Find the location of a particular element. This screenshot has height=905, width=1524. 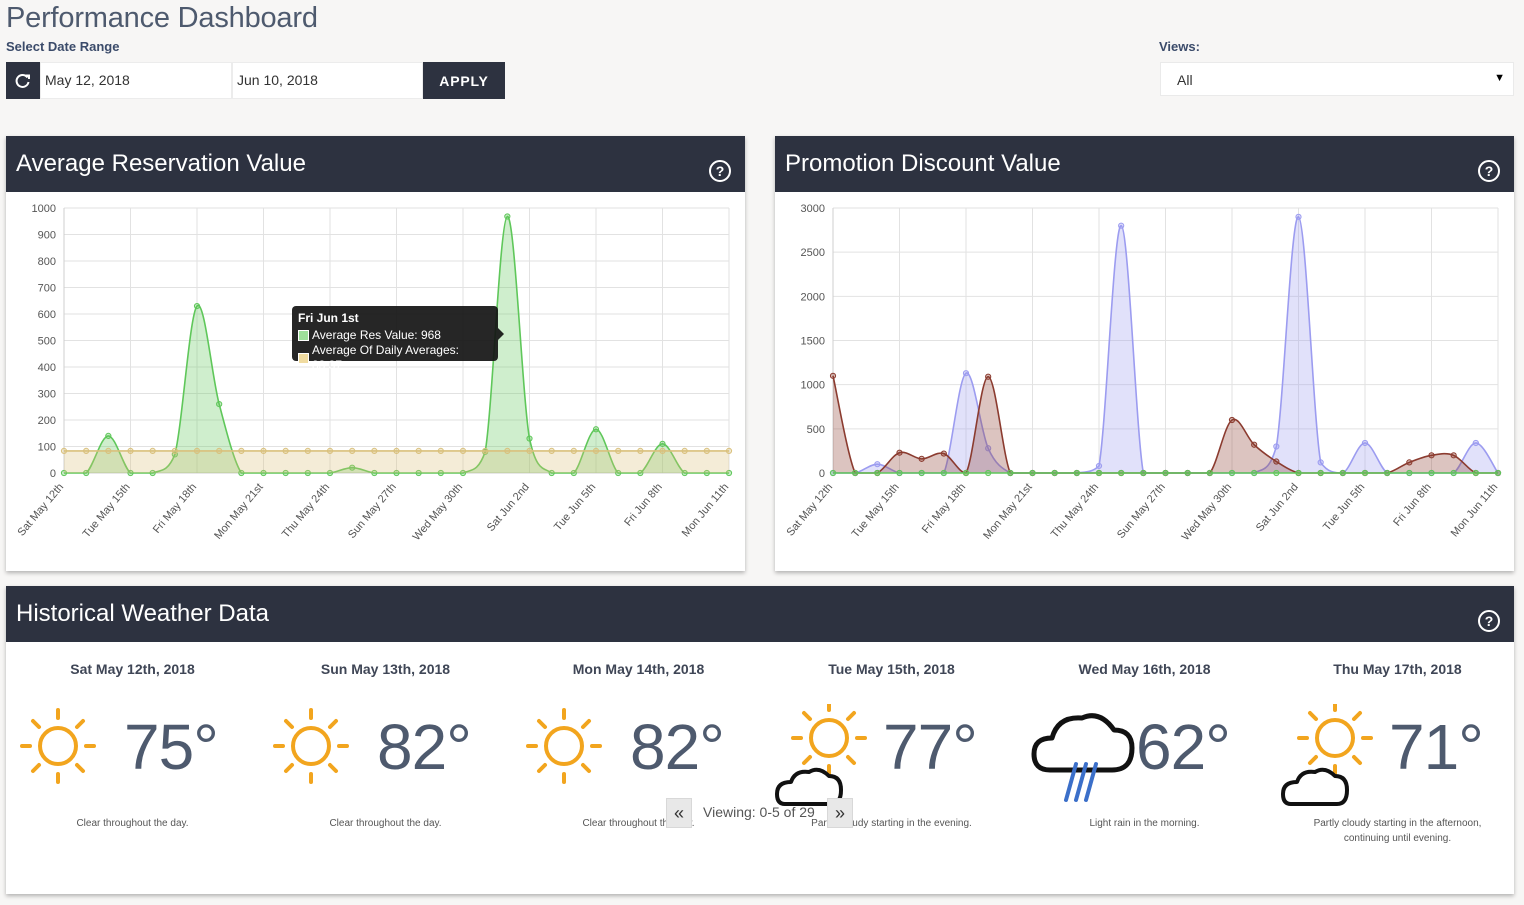

y-tick-label: 800 is located at coordinates (47, 262).